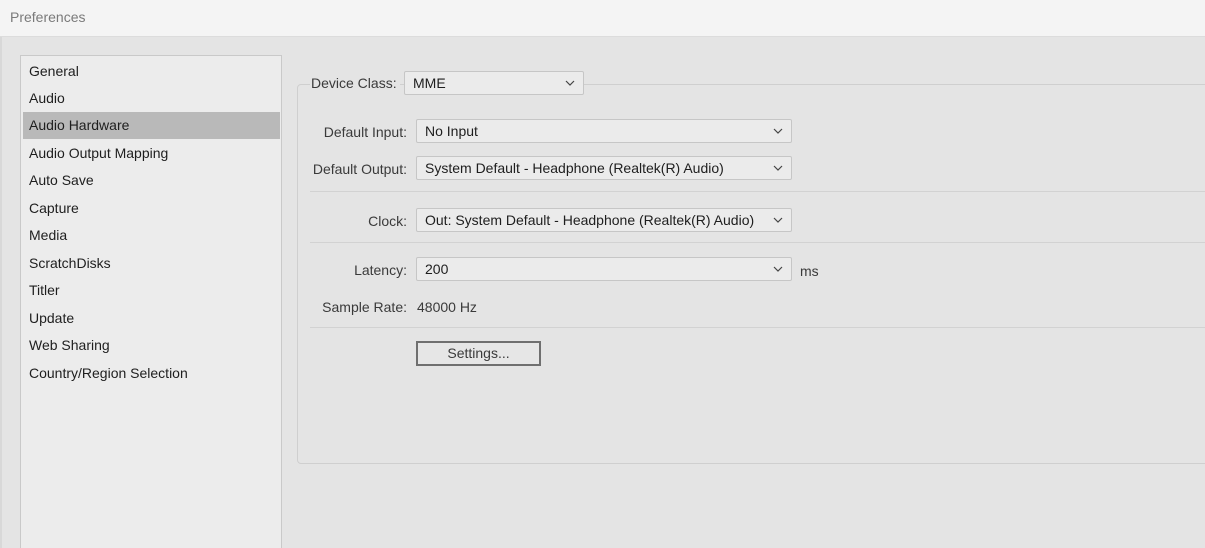 The width and height of the screenshot is (1205, 548). I want to click on latency-label: Latency:, so click(380, 270).